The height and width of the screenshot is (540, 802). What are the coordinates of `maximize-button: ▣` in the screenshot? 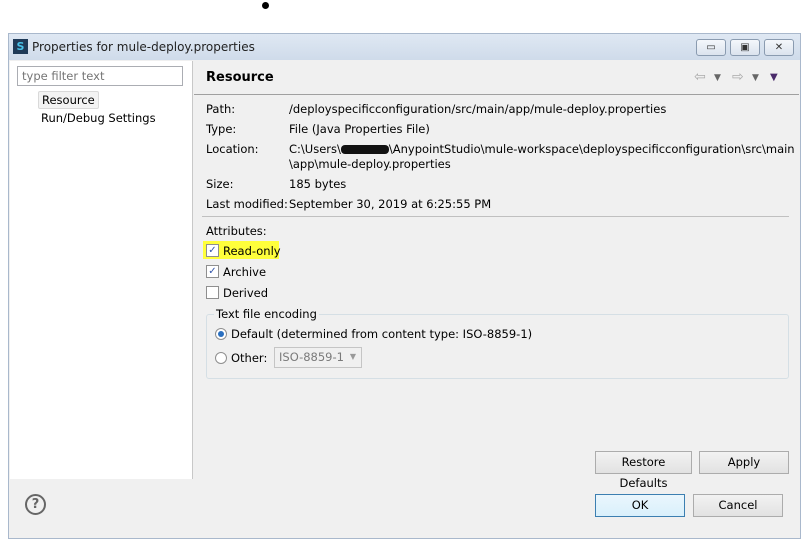 It's located at (745, 47).